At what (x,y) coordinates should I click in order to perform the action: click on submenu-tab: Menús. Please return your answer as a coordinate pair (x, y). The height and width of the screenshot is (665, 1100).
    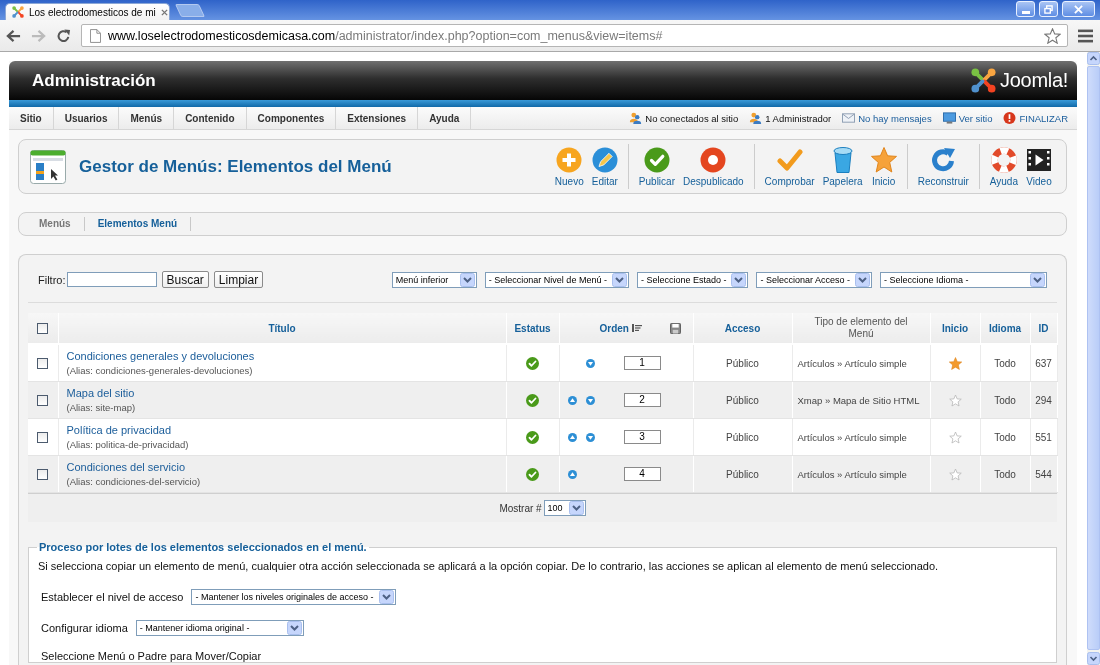
    Looking at the image, I should click on (55, 224).